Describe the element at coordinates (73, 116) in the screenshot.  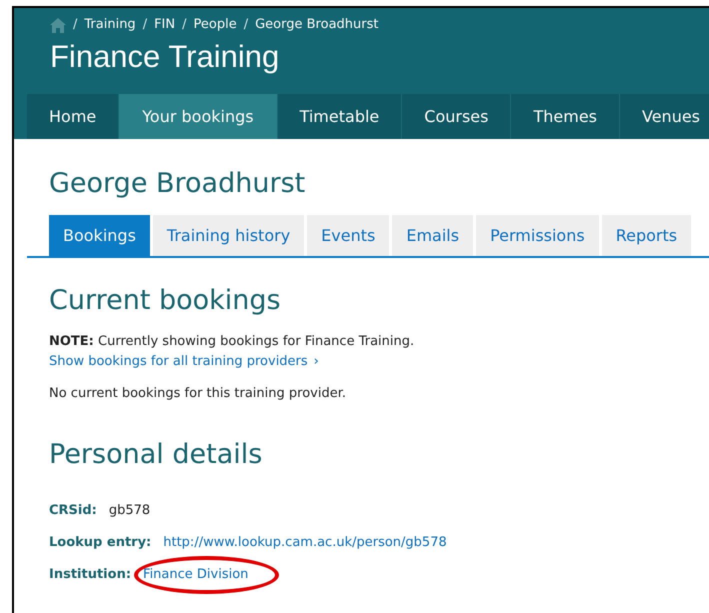
I see `nav-tab: Home` at that location.